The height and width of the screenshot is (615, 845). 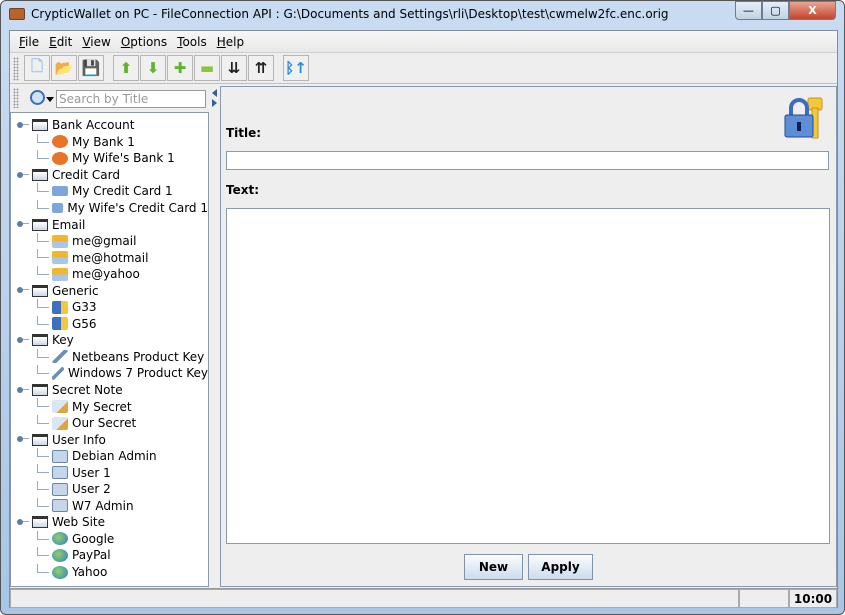 What do you see at coordinates (109, 142) in the screenshot?
I see `tree-item: My Bank 1` at bounding box center [109, 142].